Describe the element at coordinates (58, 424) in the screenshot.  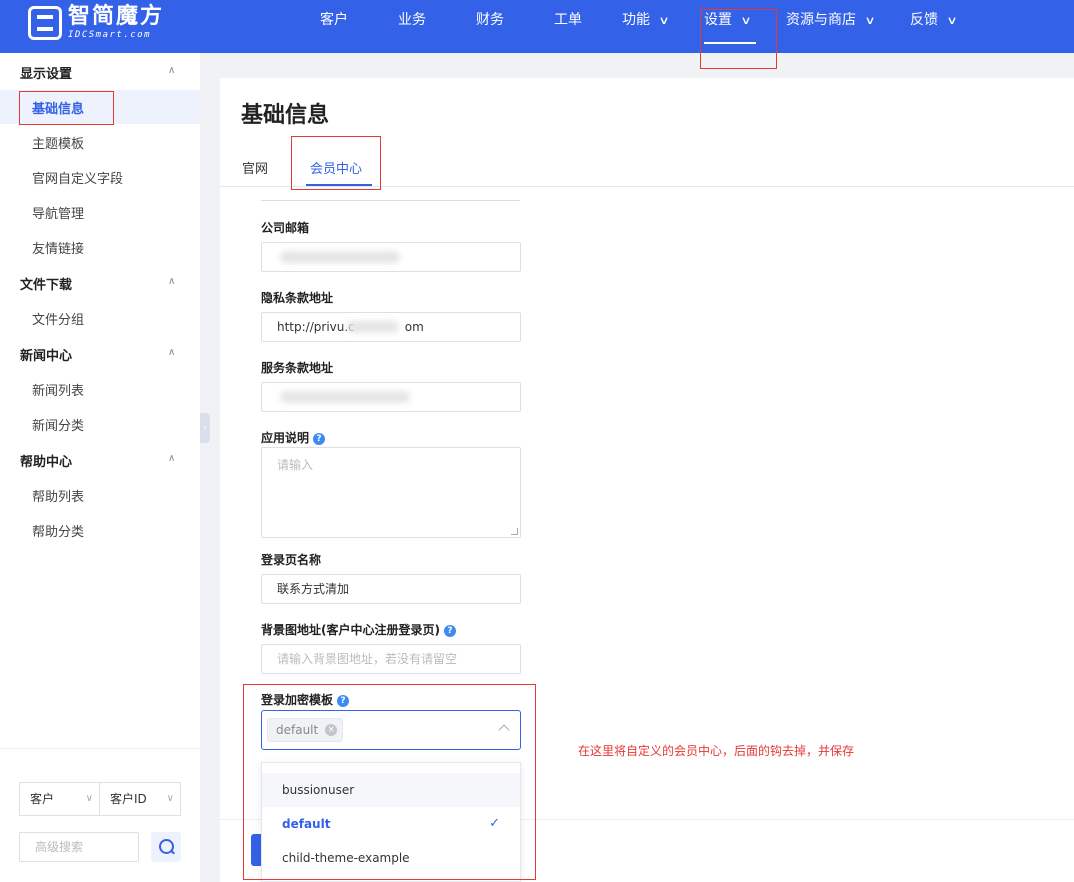
I see `sidebar-item-news-categories: 新闻分类` at that location.